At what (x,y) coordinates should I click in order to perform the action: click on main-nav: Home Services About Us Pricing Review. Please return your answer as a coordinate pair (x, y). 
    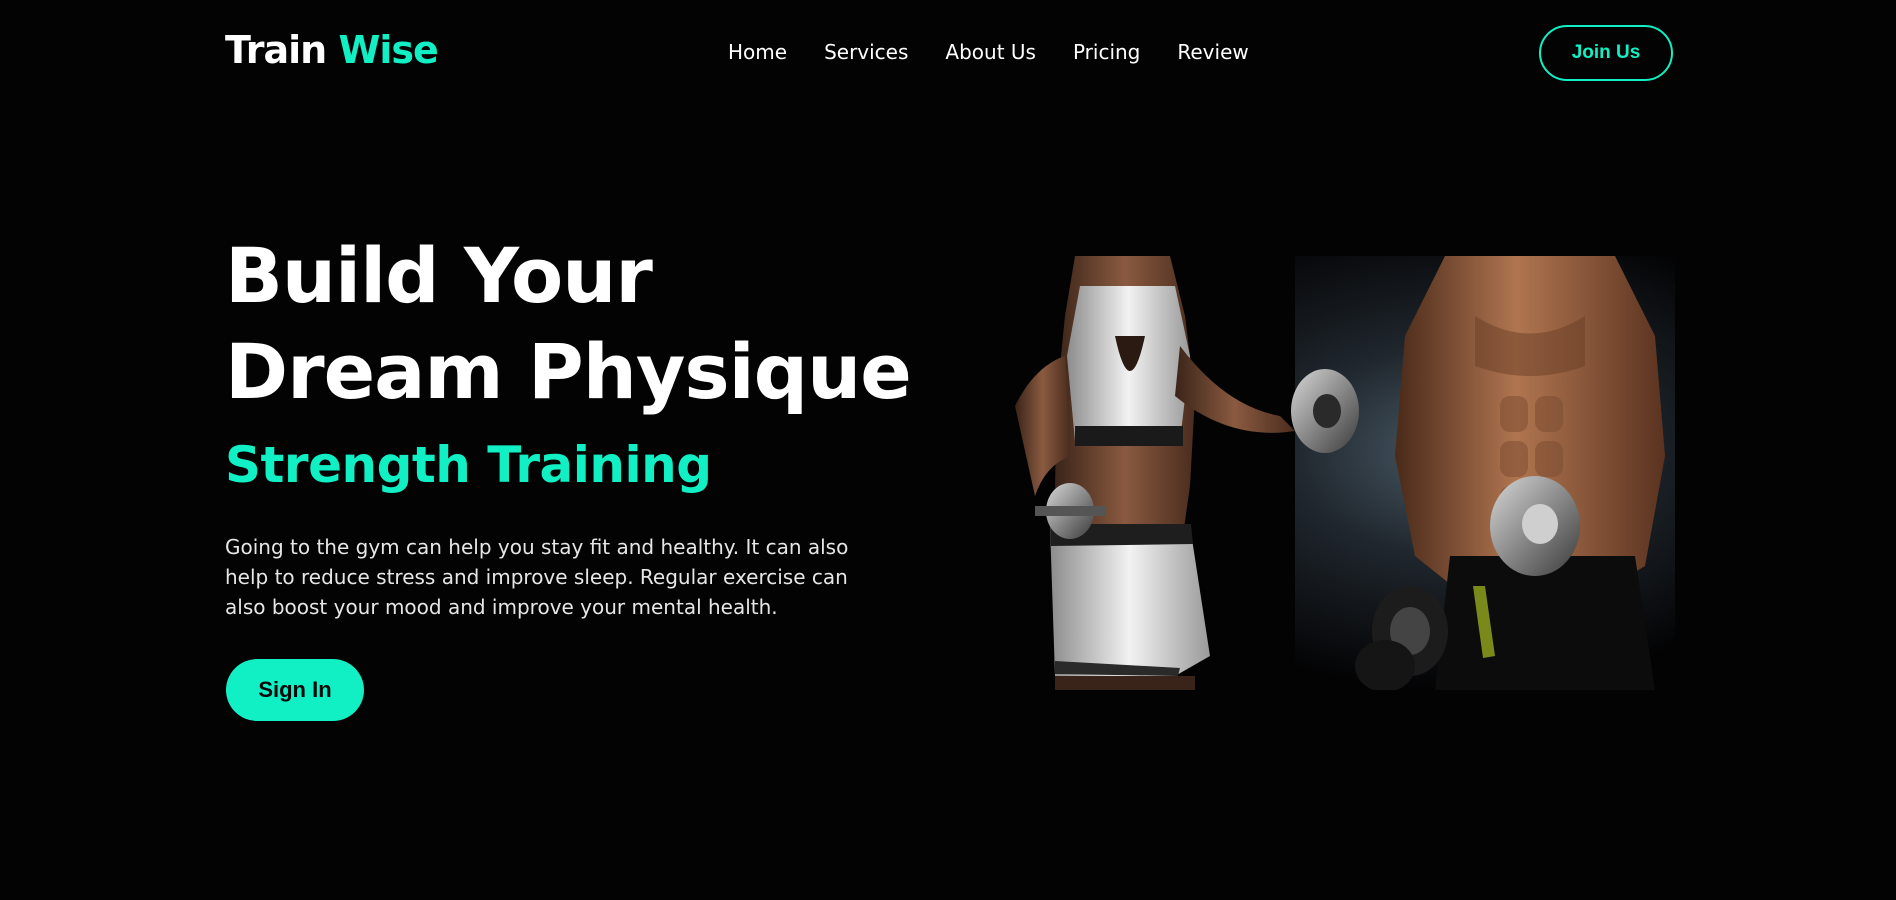
    Looking at the image, I should click on (988, 52).